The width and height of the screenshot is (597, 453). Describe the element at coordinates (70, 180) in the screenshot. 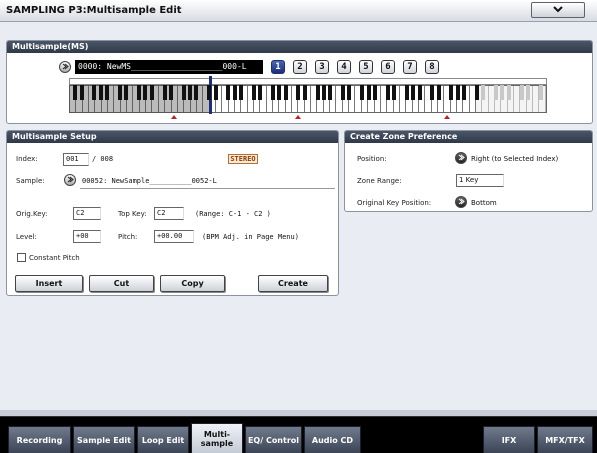

I see `sample-popup-button` at that location.